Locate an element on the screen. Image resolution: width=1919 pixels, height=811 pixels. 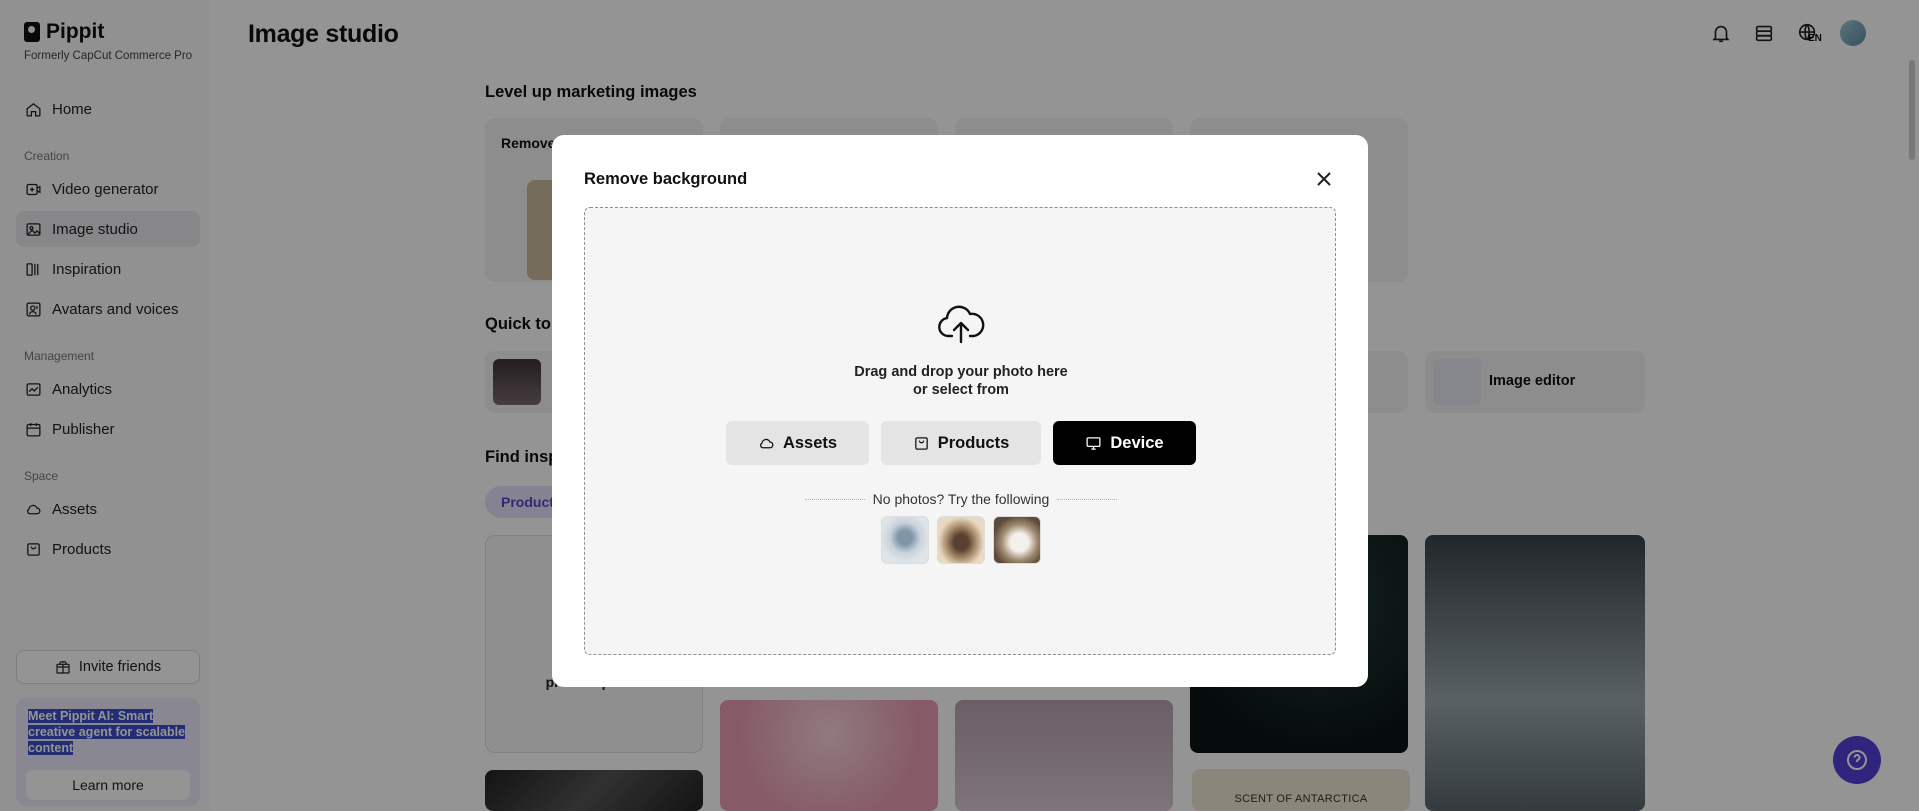
sample-hint-text: No photos? Try the following is located at coordinates (961, 499).